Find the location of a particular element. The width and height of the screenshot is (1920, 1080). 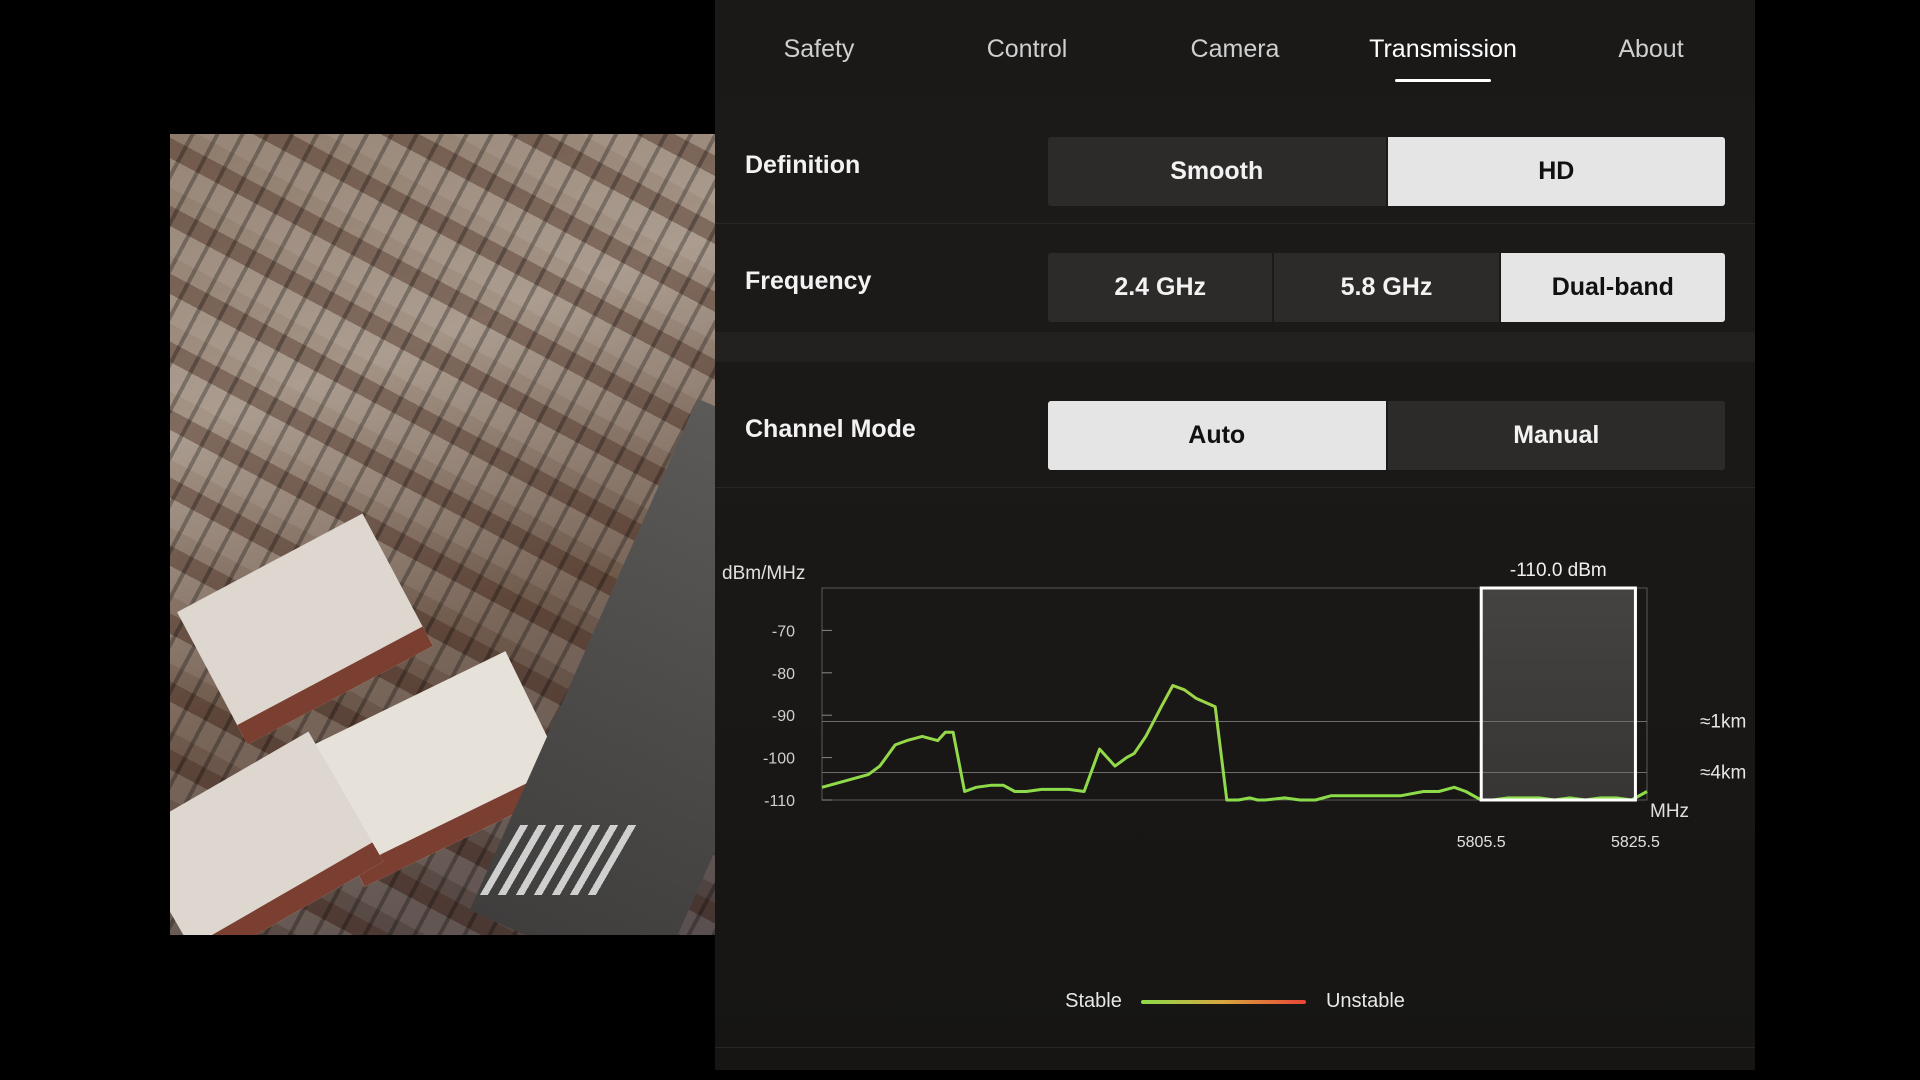

channel-mode-auto-button: Auto is located at coordinates (1217, 435).